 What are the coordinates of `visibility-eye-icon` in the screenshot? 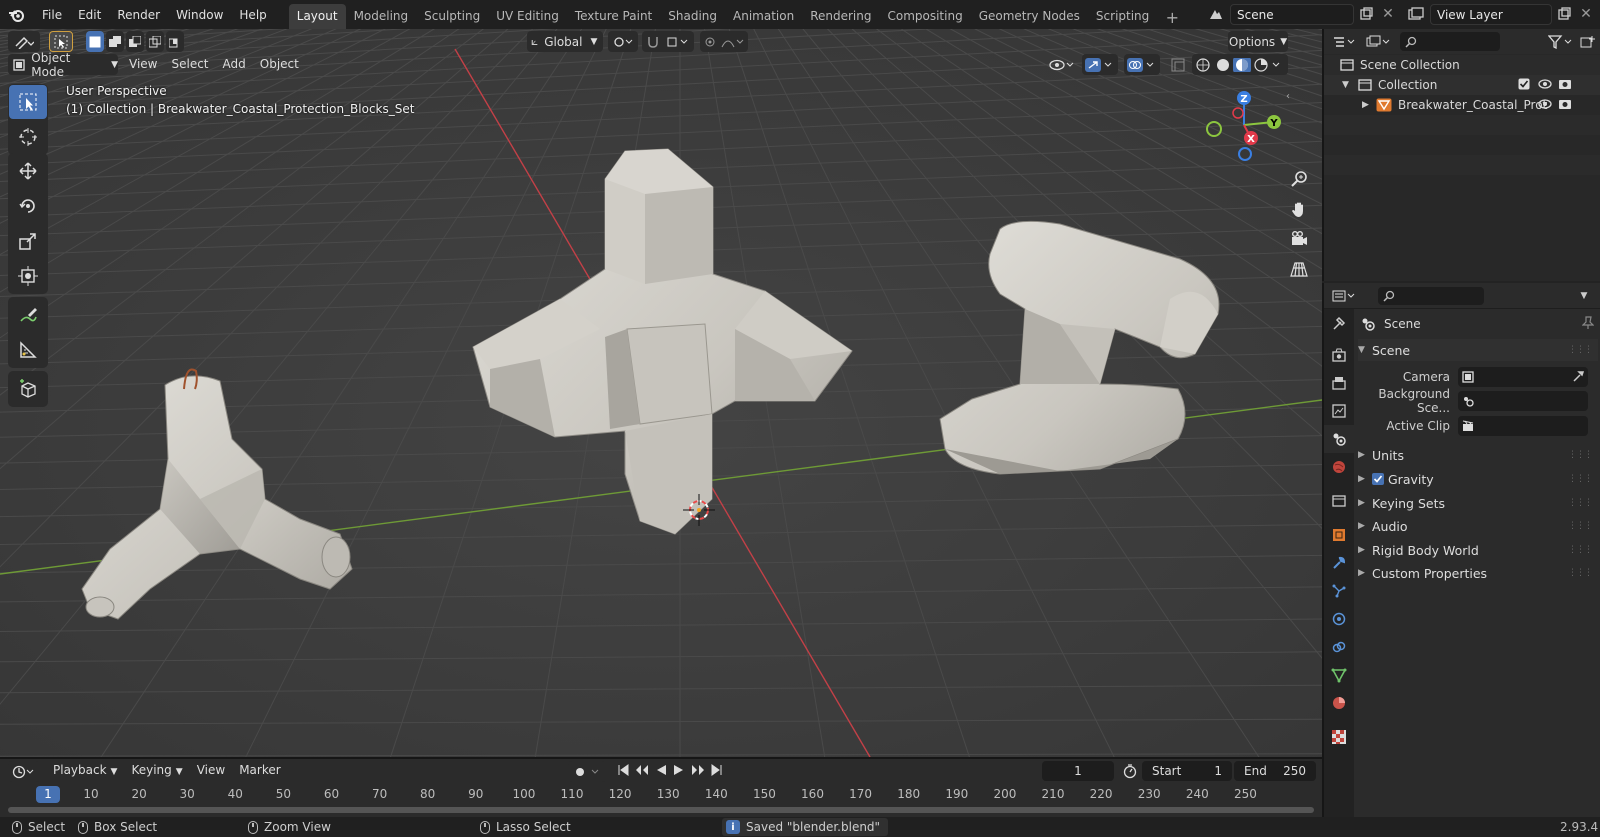 It's located at (1062, 64).